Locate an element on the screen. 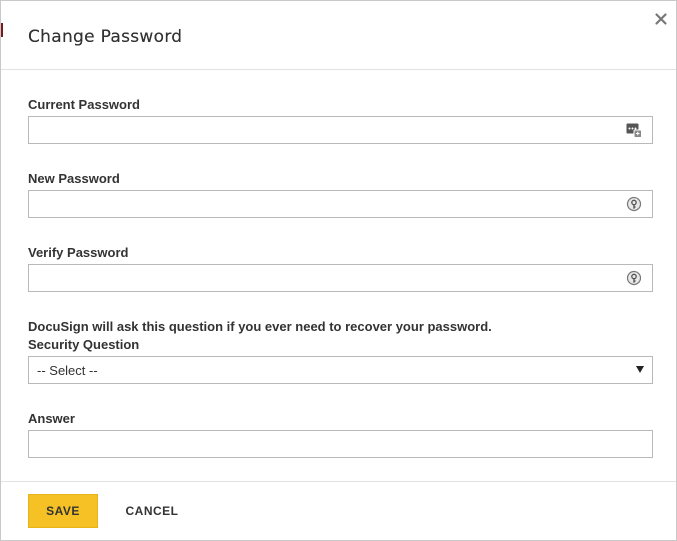 The height and width of the screenshot is (541, 677). save-button: SAVE is located at coordinates (63, 511).